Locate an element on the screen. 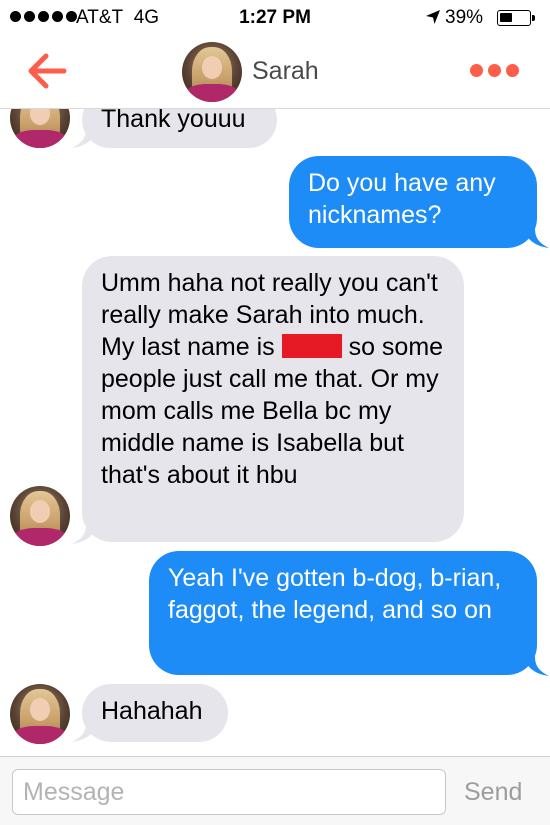  redaction-box is located at coordinates (311, 346).